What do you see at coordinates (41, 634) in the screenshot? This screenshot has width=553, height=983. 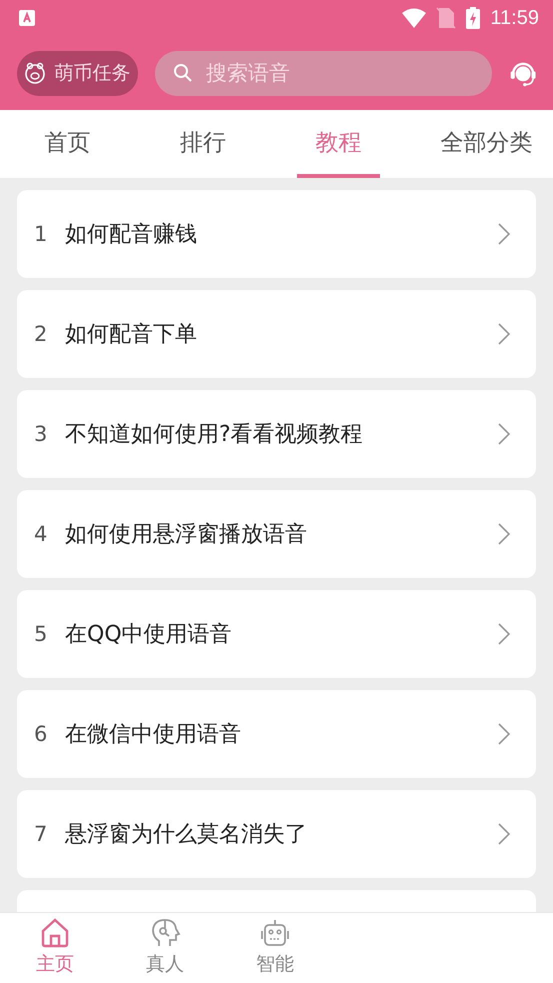 I see `item-number: 5` at bounding box center [41, 634].